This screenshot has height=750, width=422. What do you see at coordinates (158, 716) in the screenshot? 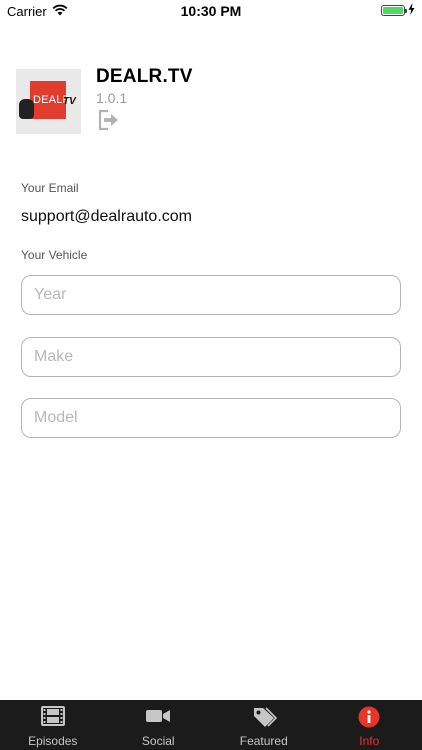
I see `video-camera-icon` at bounding box center [158, 716].